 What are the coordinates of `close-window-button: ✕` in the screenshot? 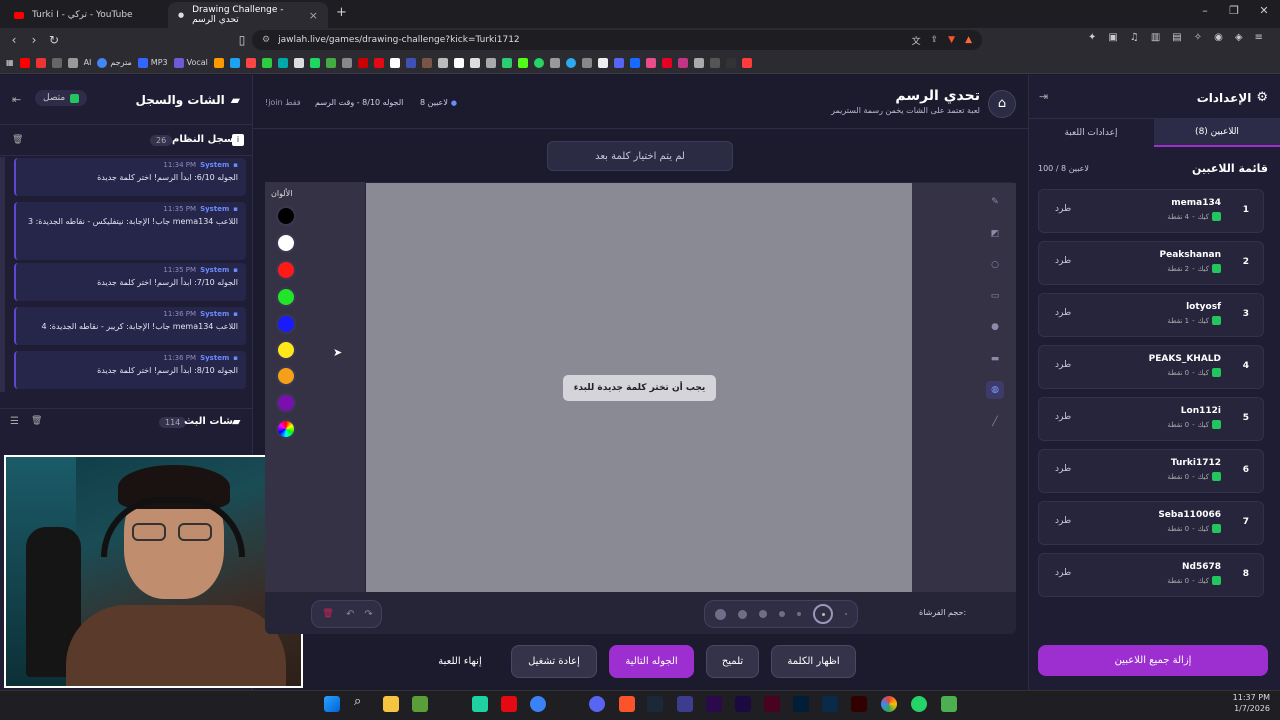 It's located at (1264, 10).